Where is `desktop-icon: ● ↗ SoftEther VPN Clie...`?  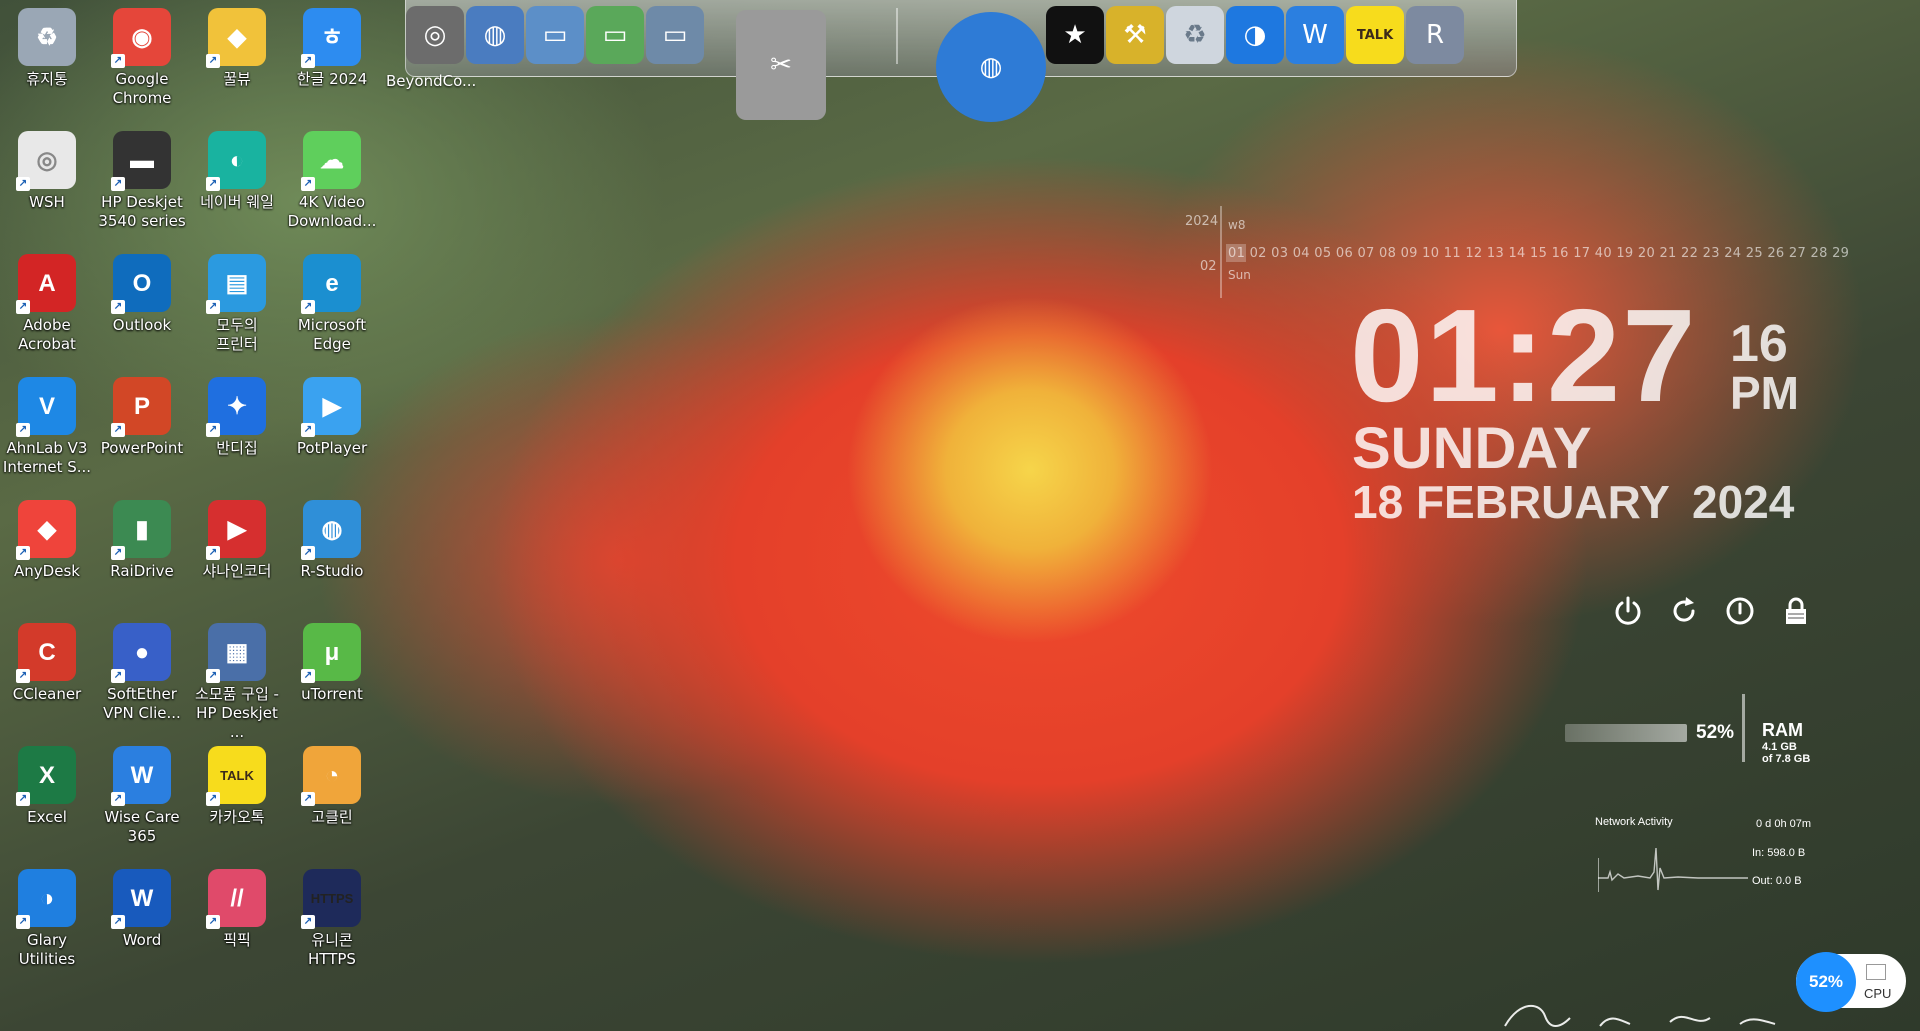 desktop-icon: ● ↗ SoftEther VPN Clie... is located at coordinates (142, 669).